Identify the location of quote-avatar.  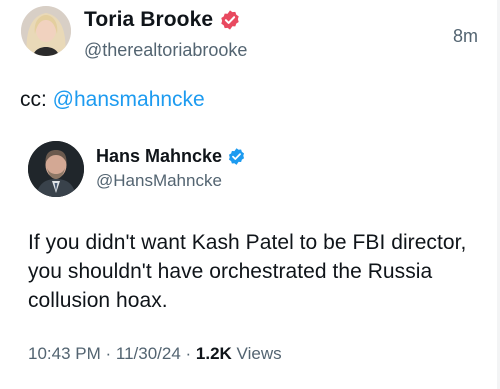
(56, 169).